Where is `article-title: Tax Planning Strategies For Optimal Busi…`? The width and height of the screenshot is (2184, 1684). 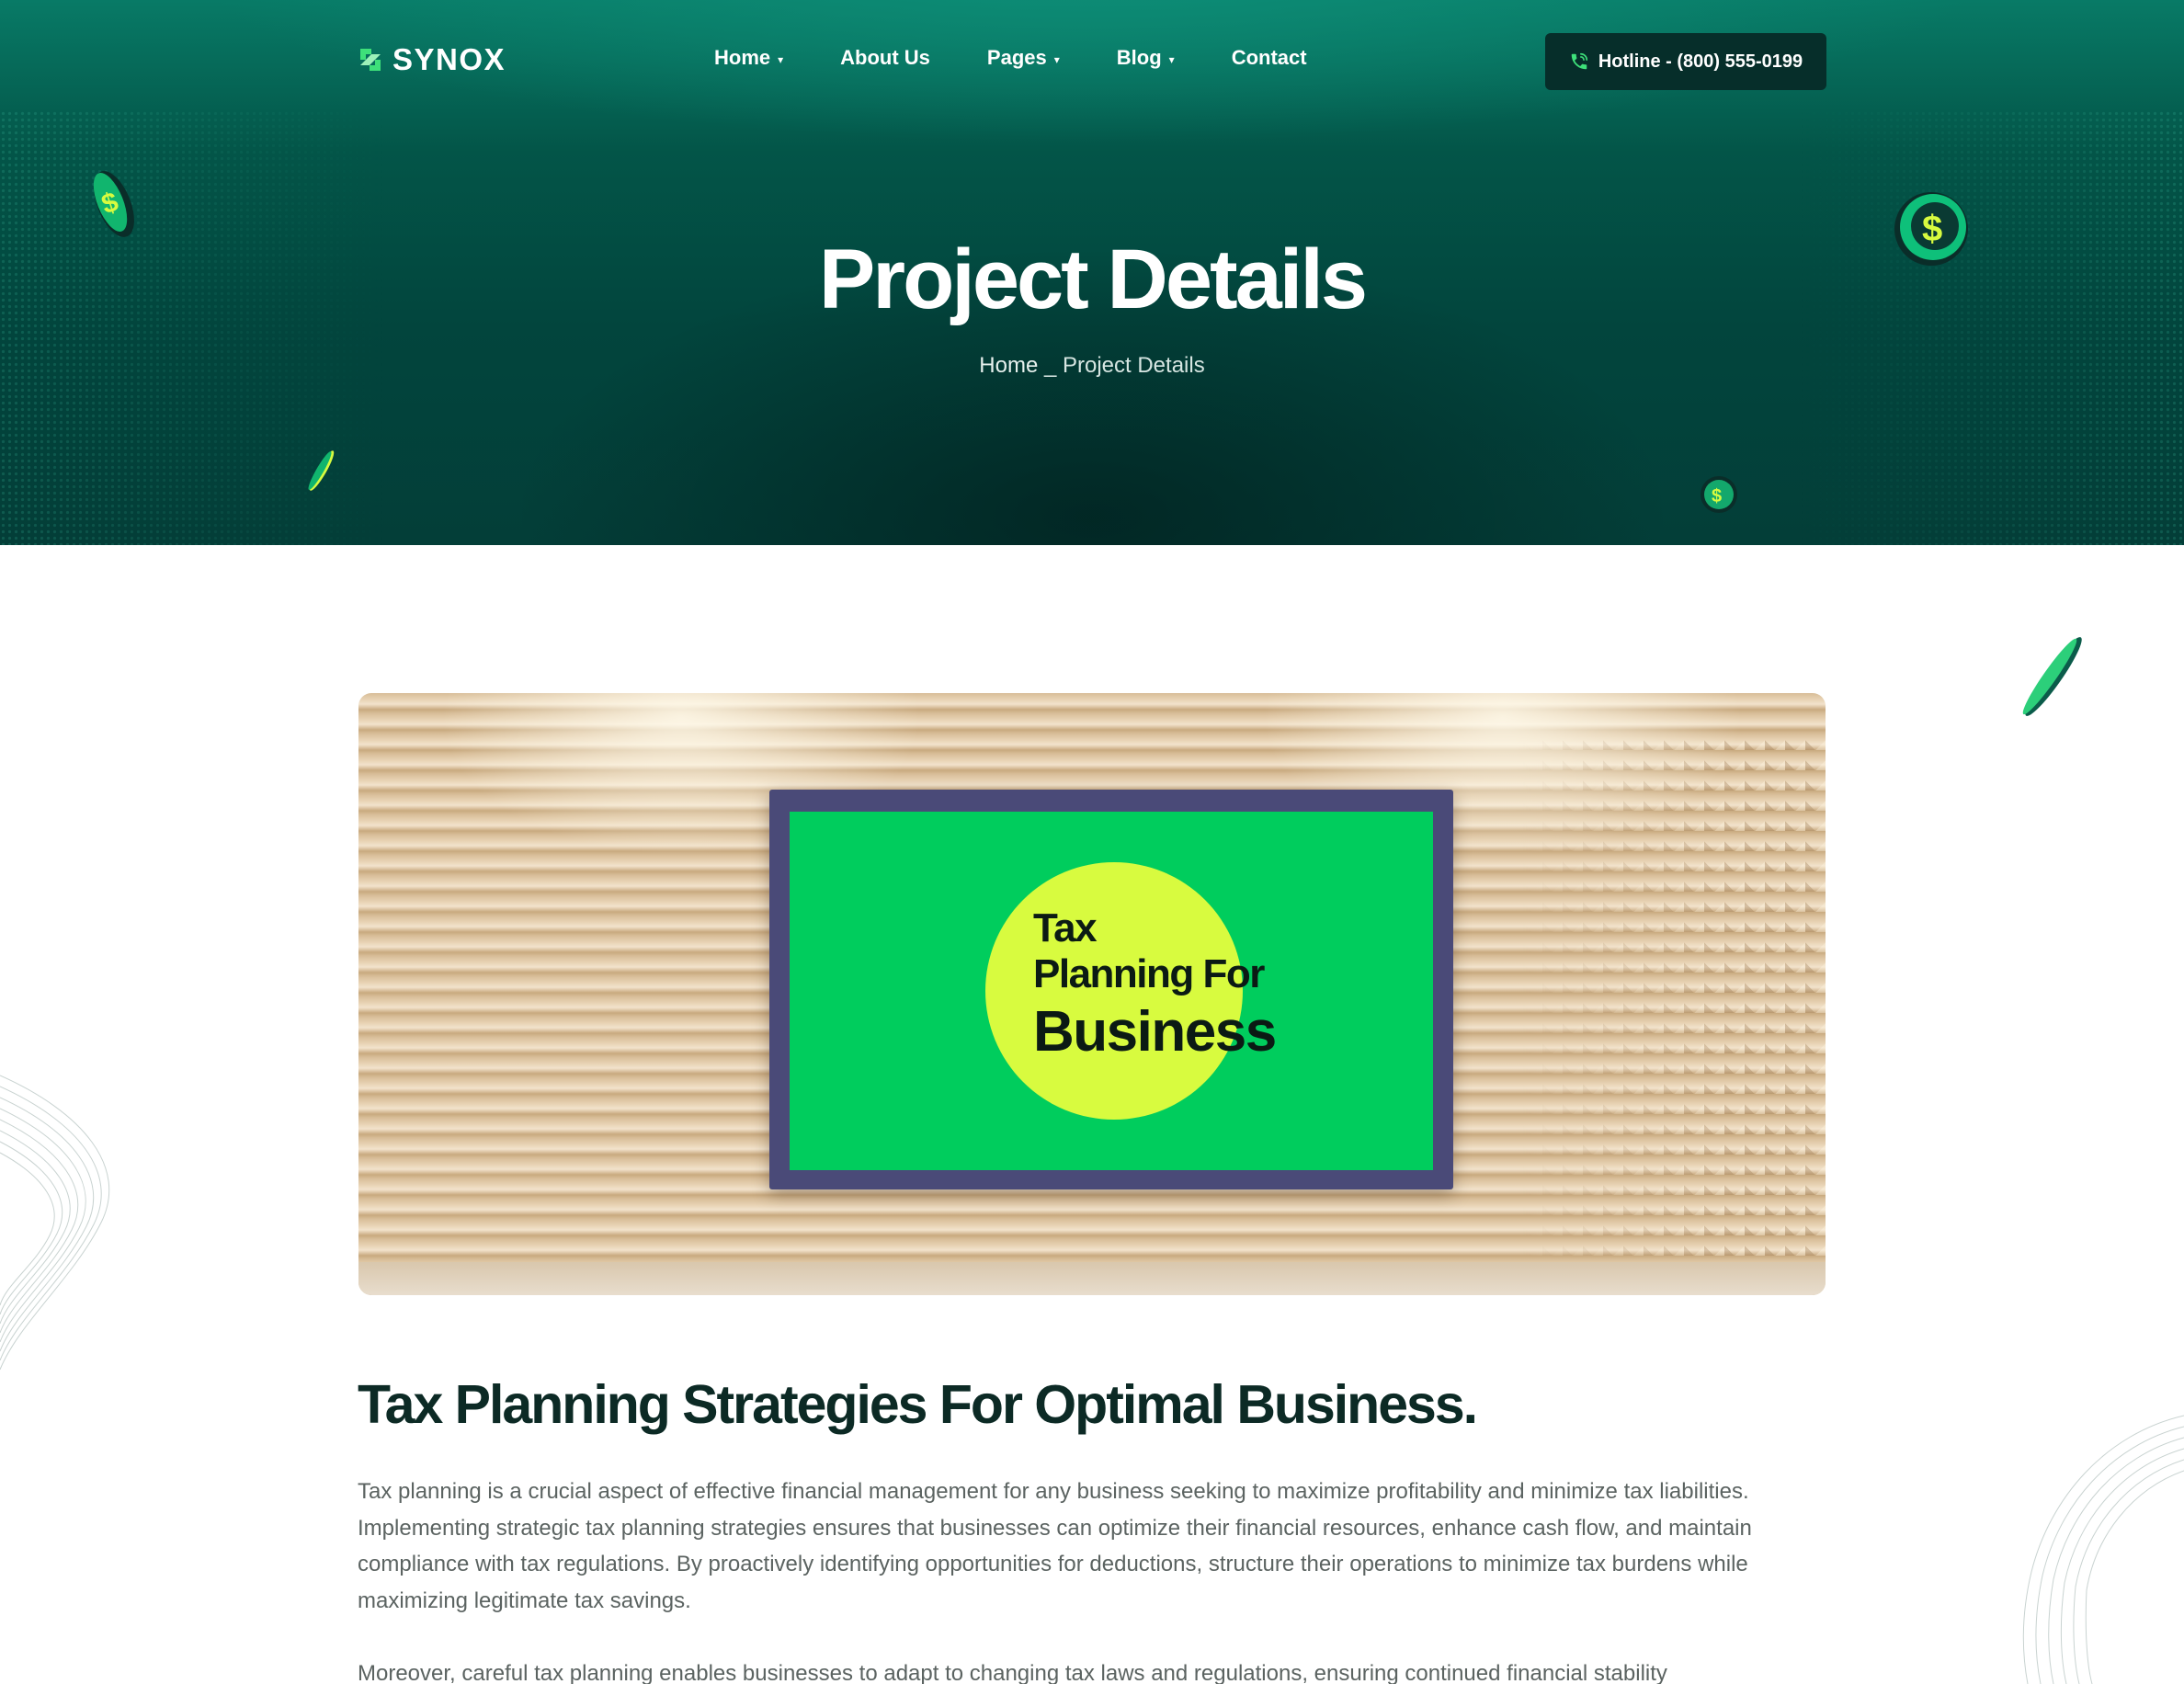
article-title: Tax Planning Strategies For Optimal Busi… is located at coordinates (918, 1404).